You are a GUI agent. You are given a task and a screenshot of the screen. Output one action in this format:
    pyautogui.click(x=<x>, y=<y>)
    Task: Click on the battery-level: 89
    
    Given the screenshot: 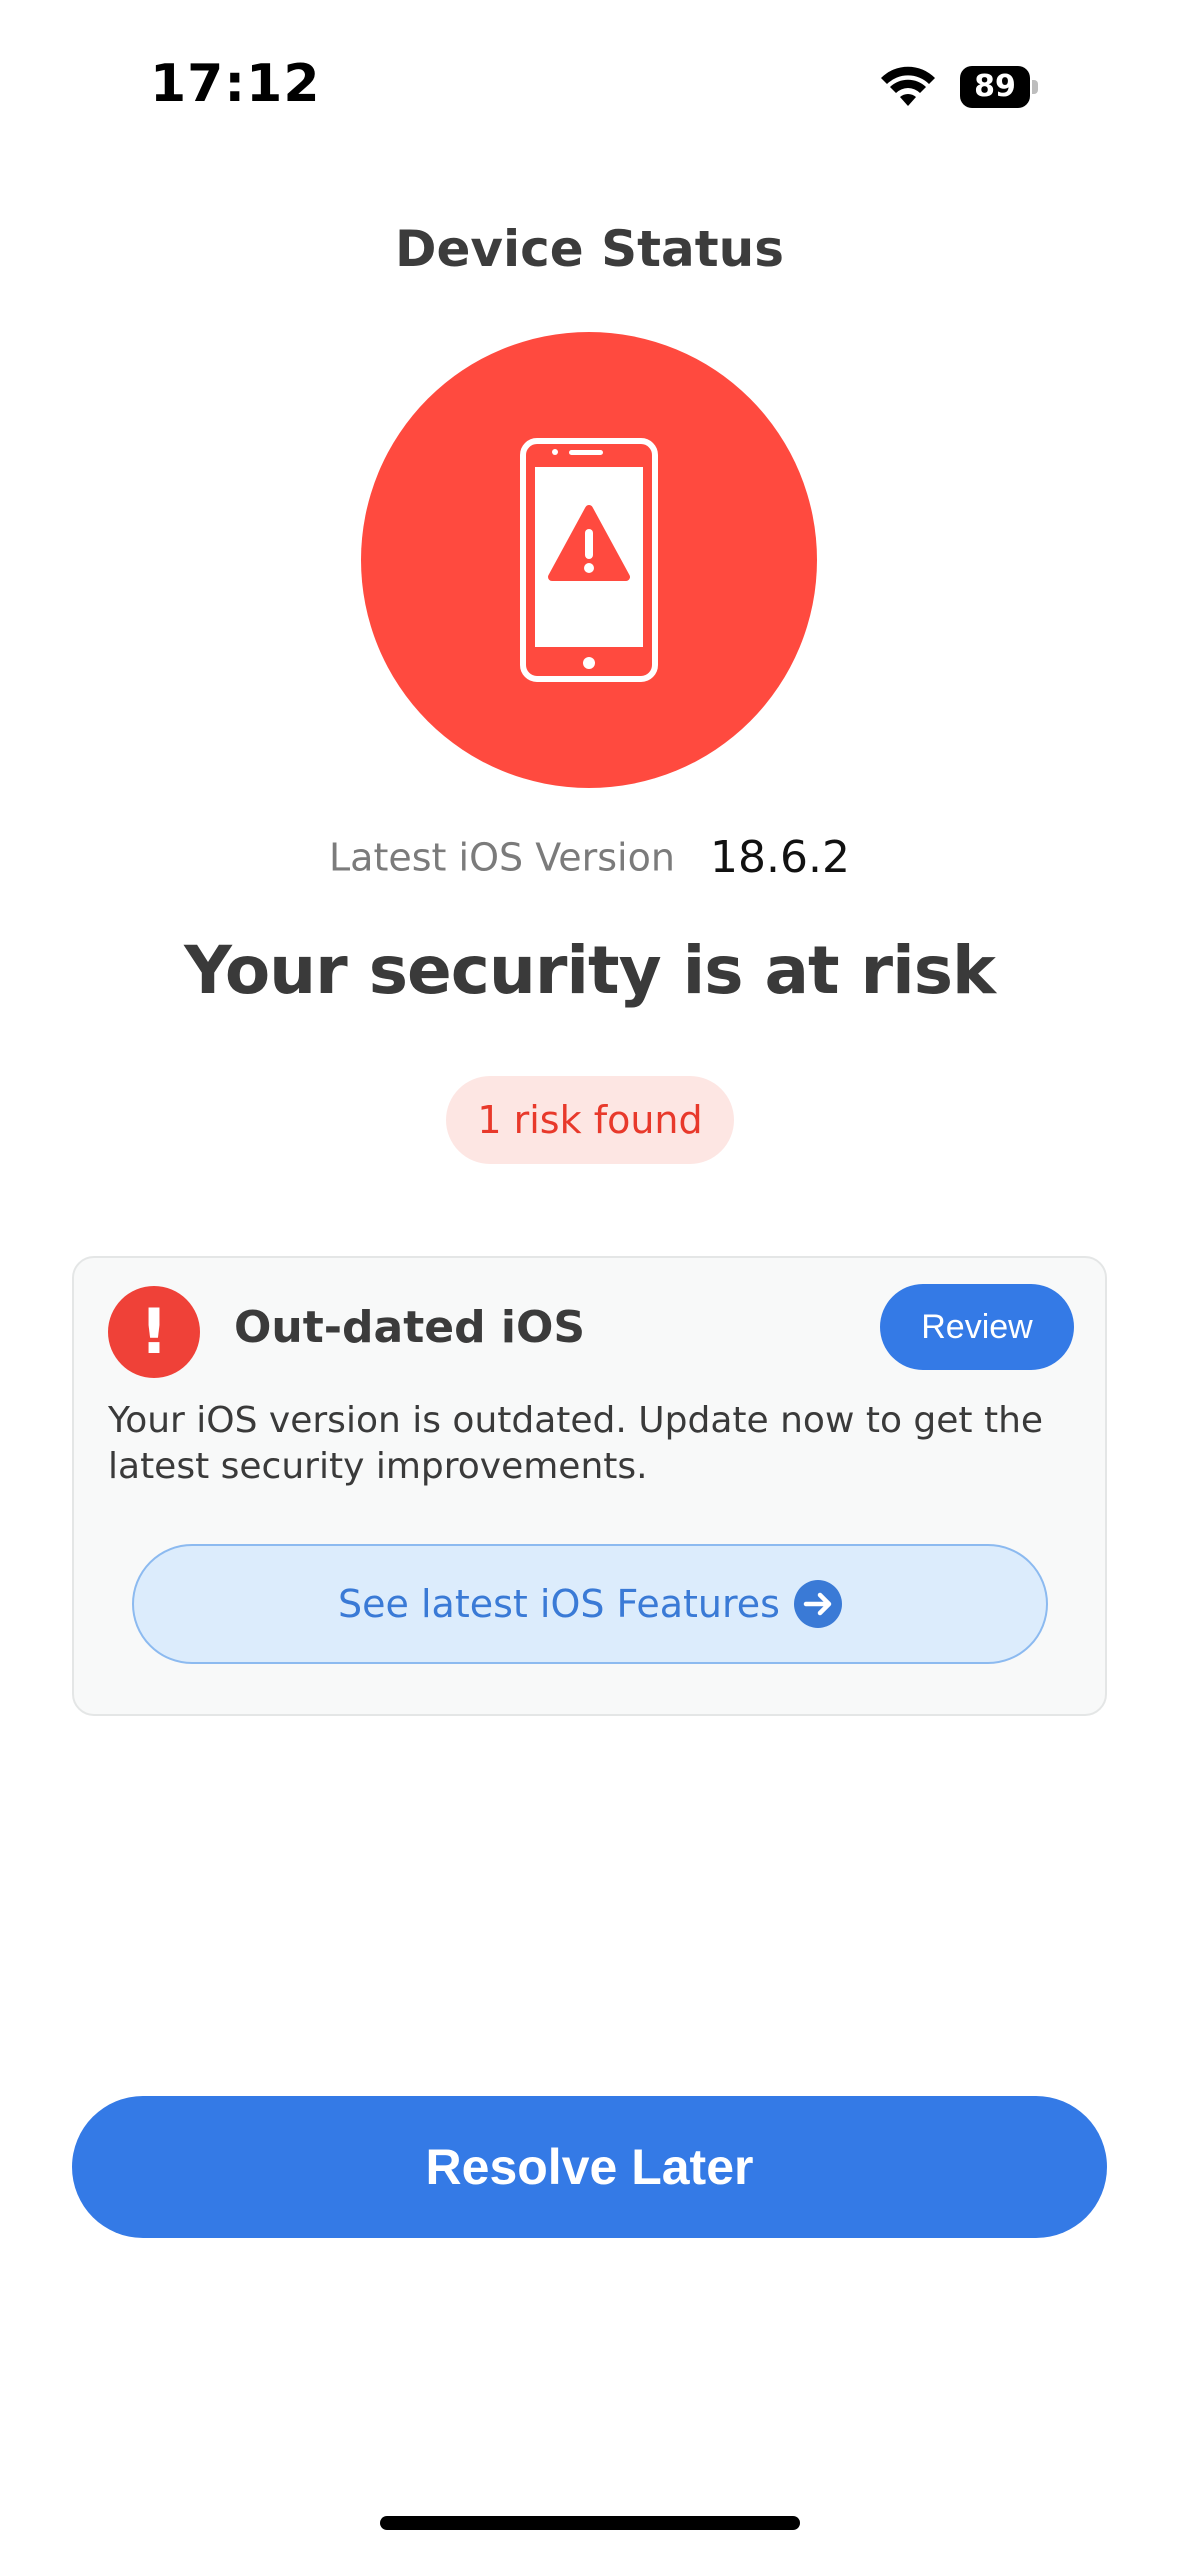 What is the action you would take?
    pyautogui.click(x=995, y=86)
    